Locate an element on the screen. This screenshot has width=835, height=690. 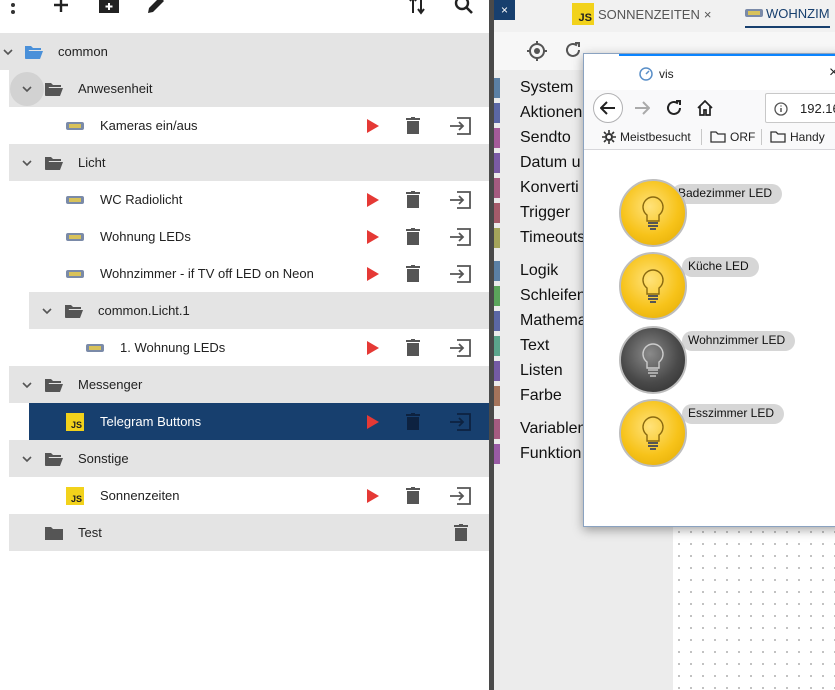
tree-folder-anwesenheit: Anwesenheit is located at coordinates (249, 88).